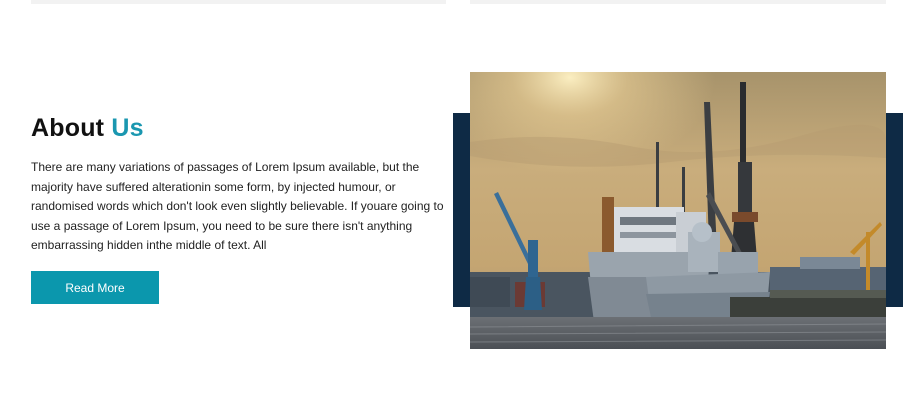 The width and height of the screenshot is (916, 404). I want to click on about-heading-main: About, so click(68, 128).